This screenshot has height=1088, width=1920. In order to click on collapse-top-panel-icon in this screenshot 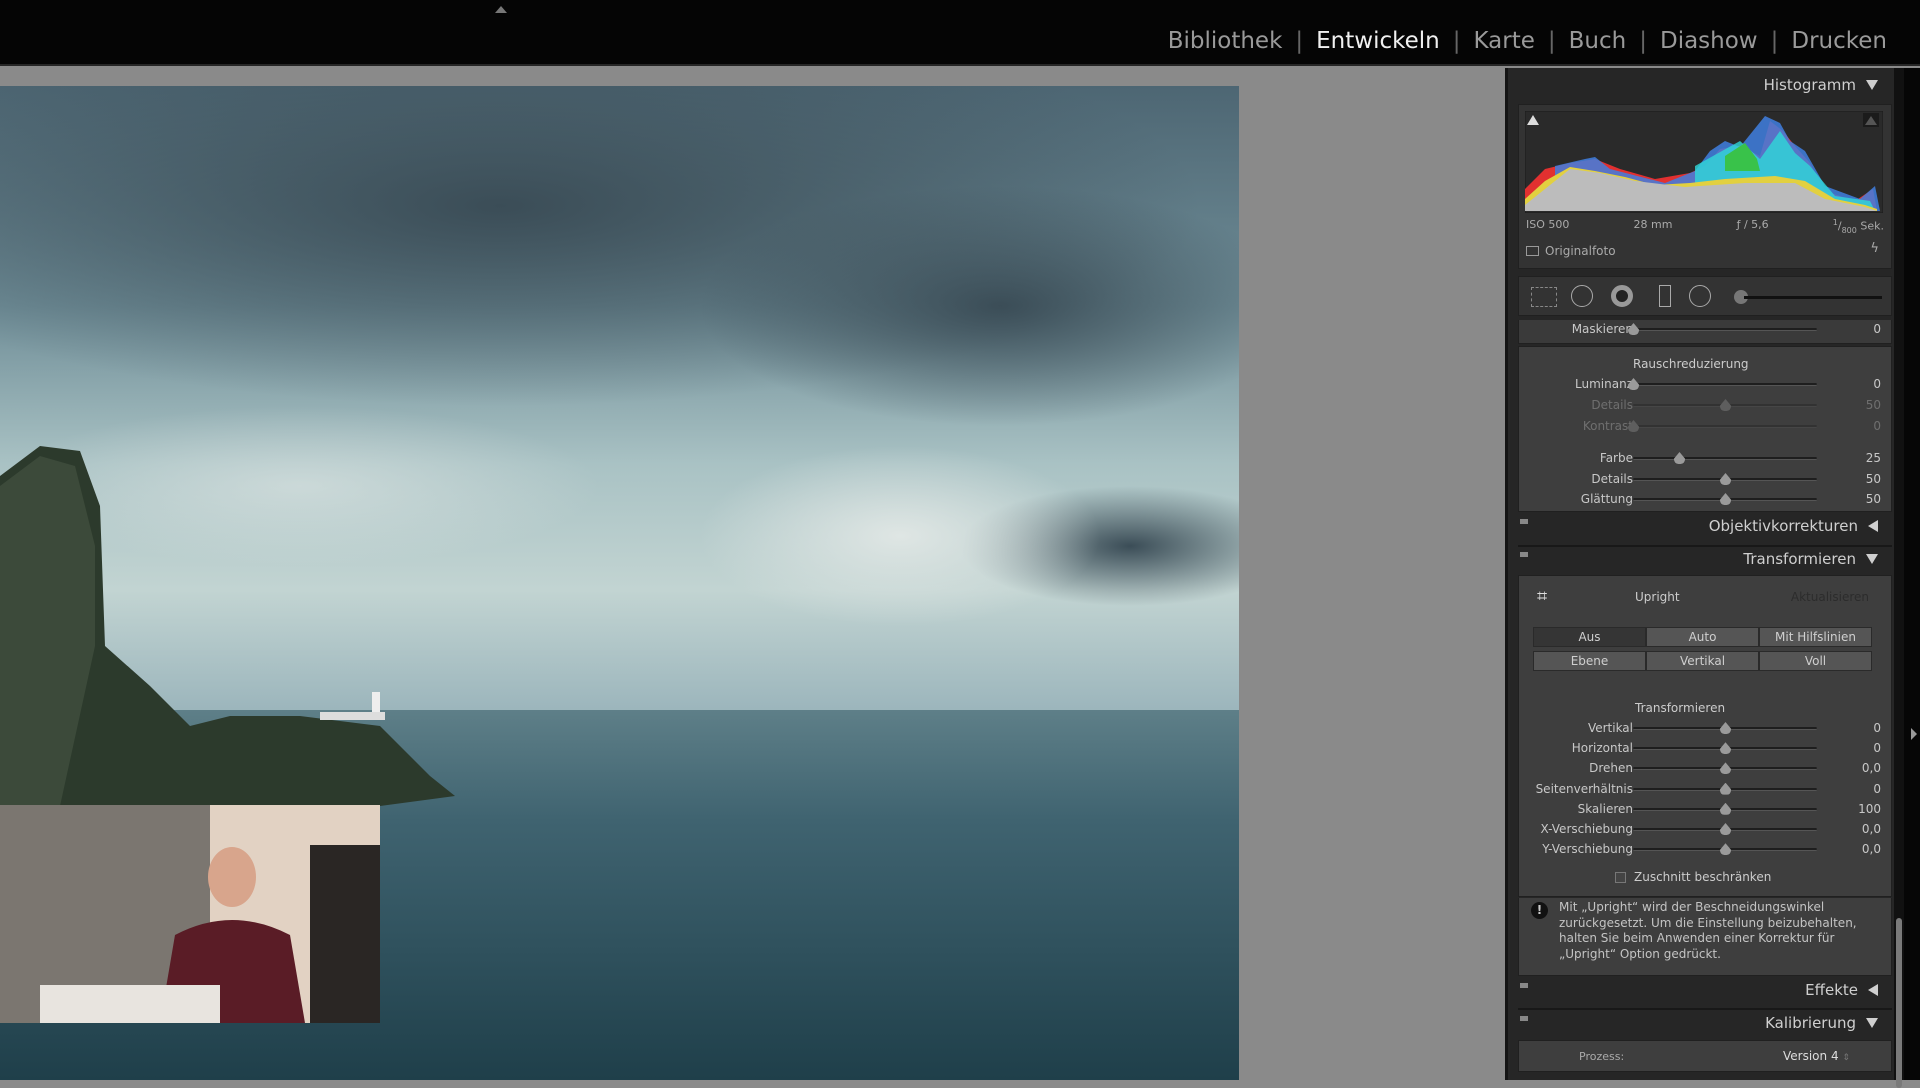, I will do `click(501, 9)`.